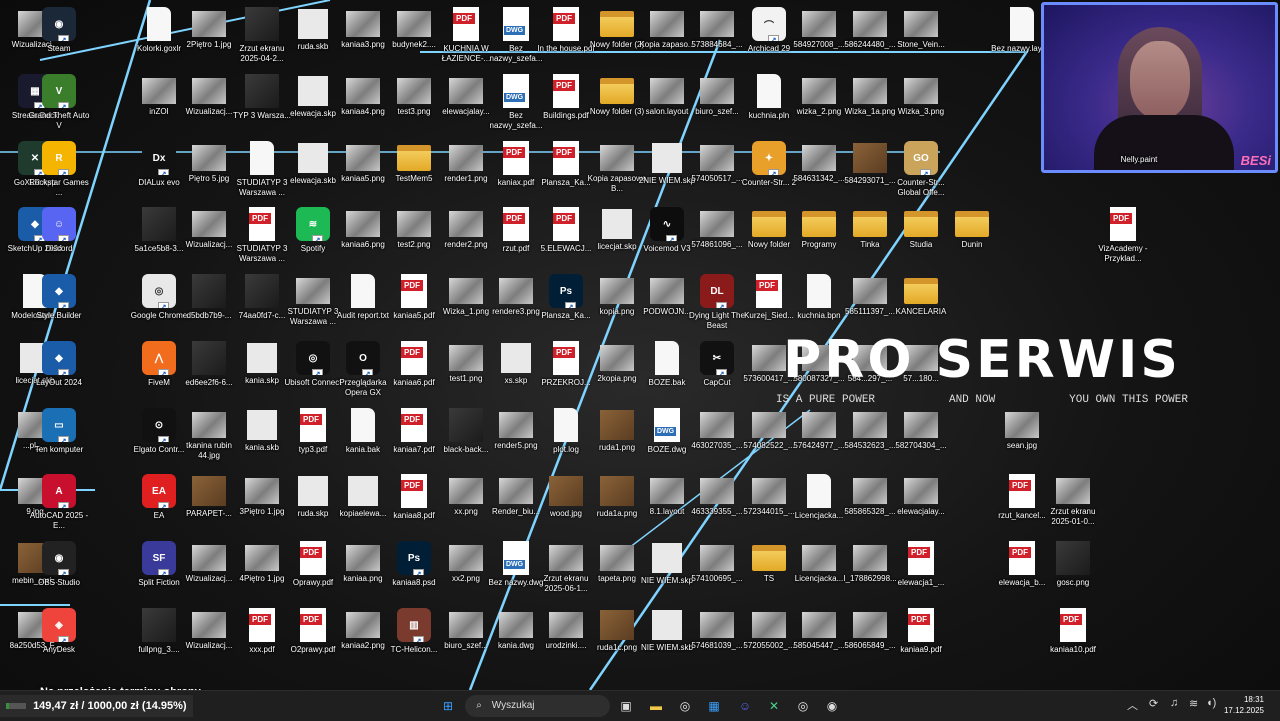  What do you see at coordinates (769, 24) in the screenshot?
I see `app-icon: ⌒` at bounding box center [769, 24].